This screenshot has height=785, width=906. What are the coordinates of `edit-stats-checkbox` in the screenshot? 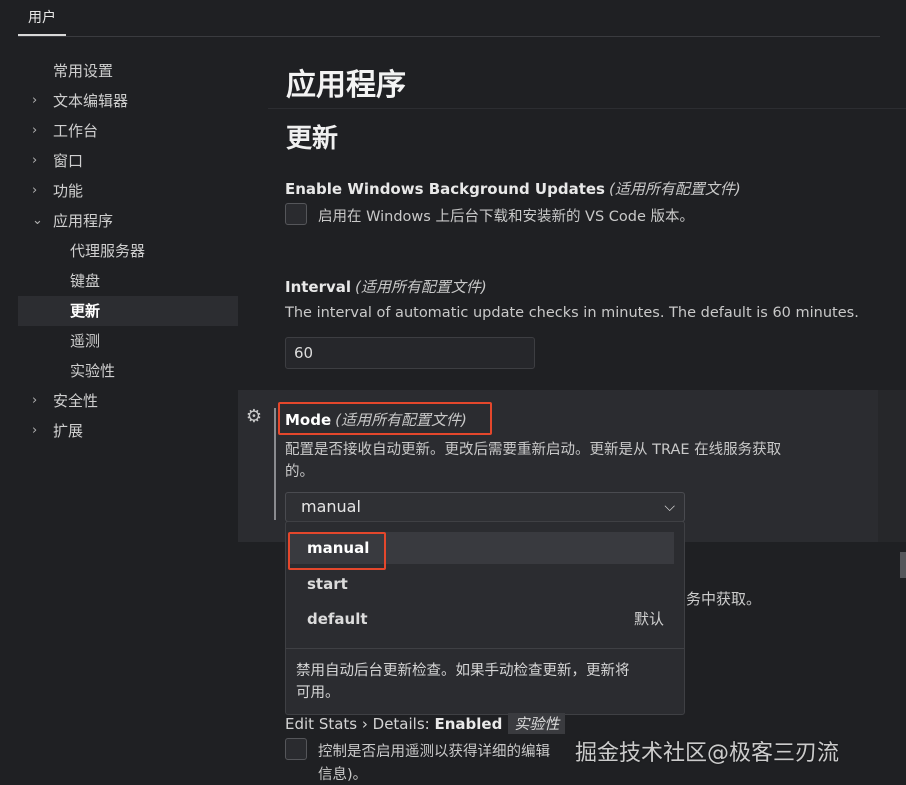 It's located at (296, 749).